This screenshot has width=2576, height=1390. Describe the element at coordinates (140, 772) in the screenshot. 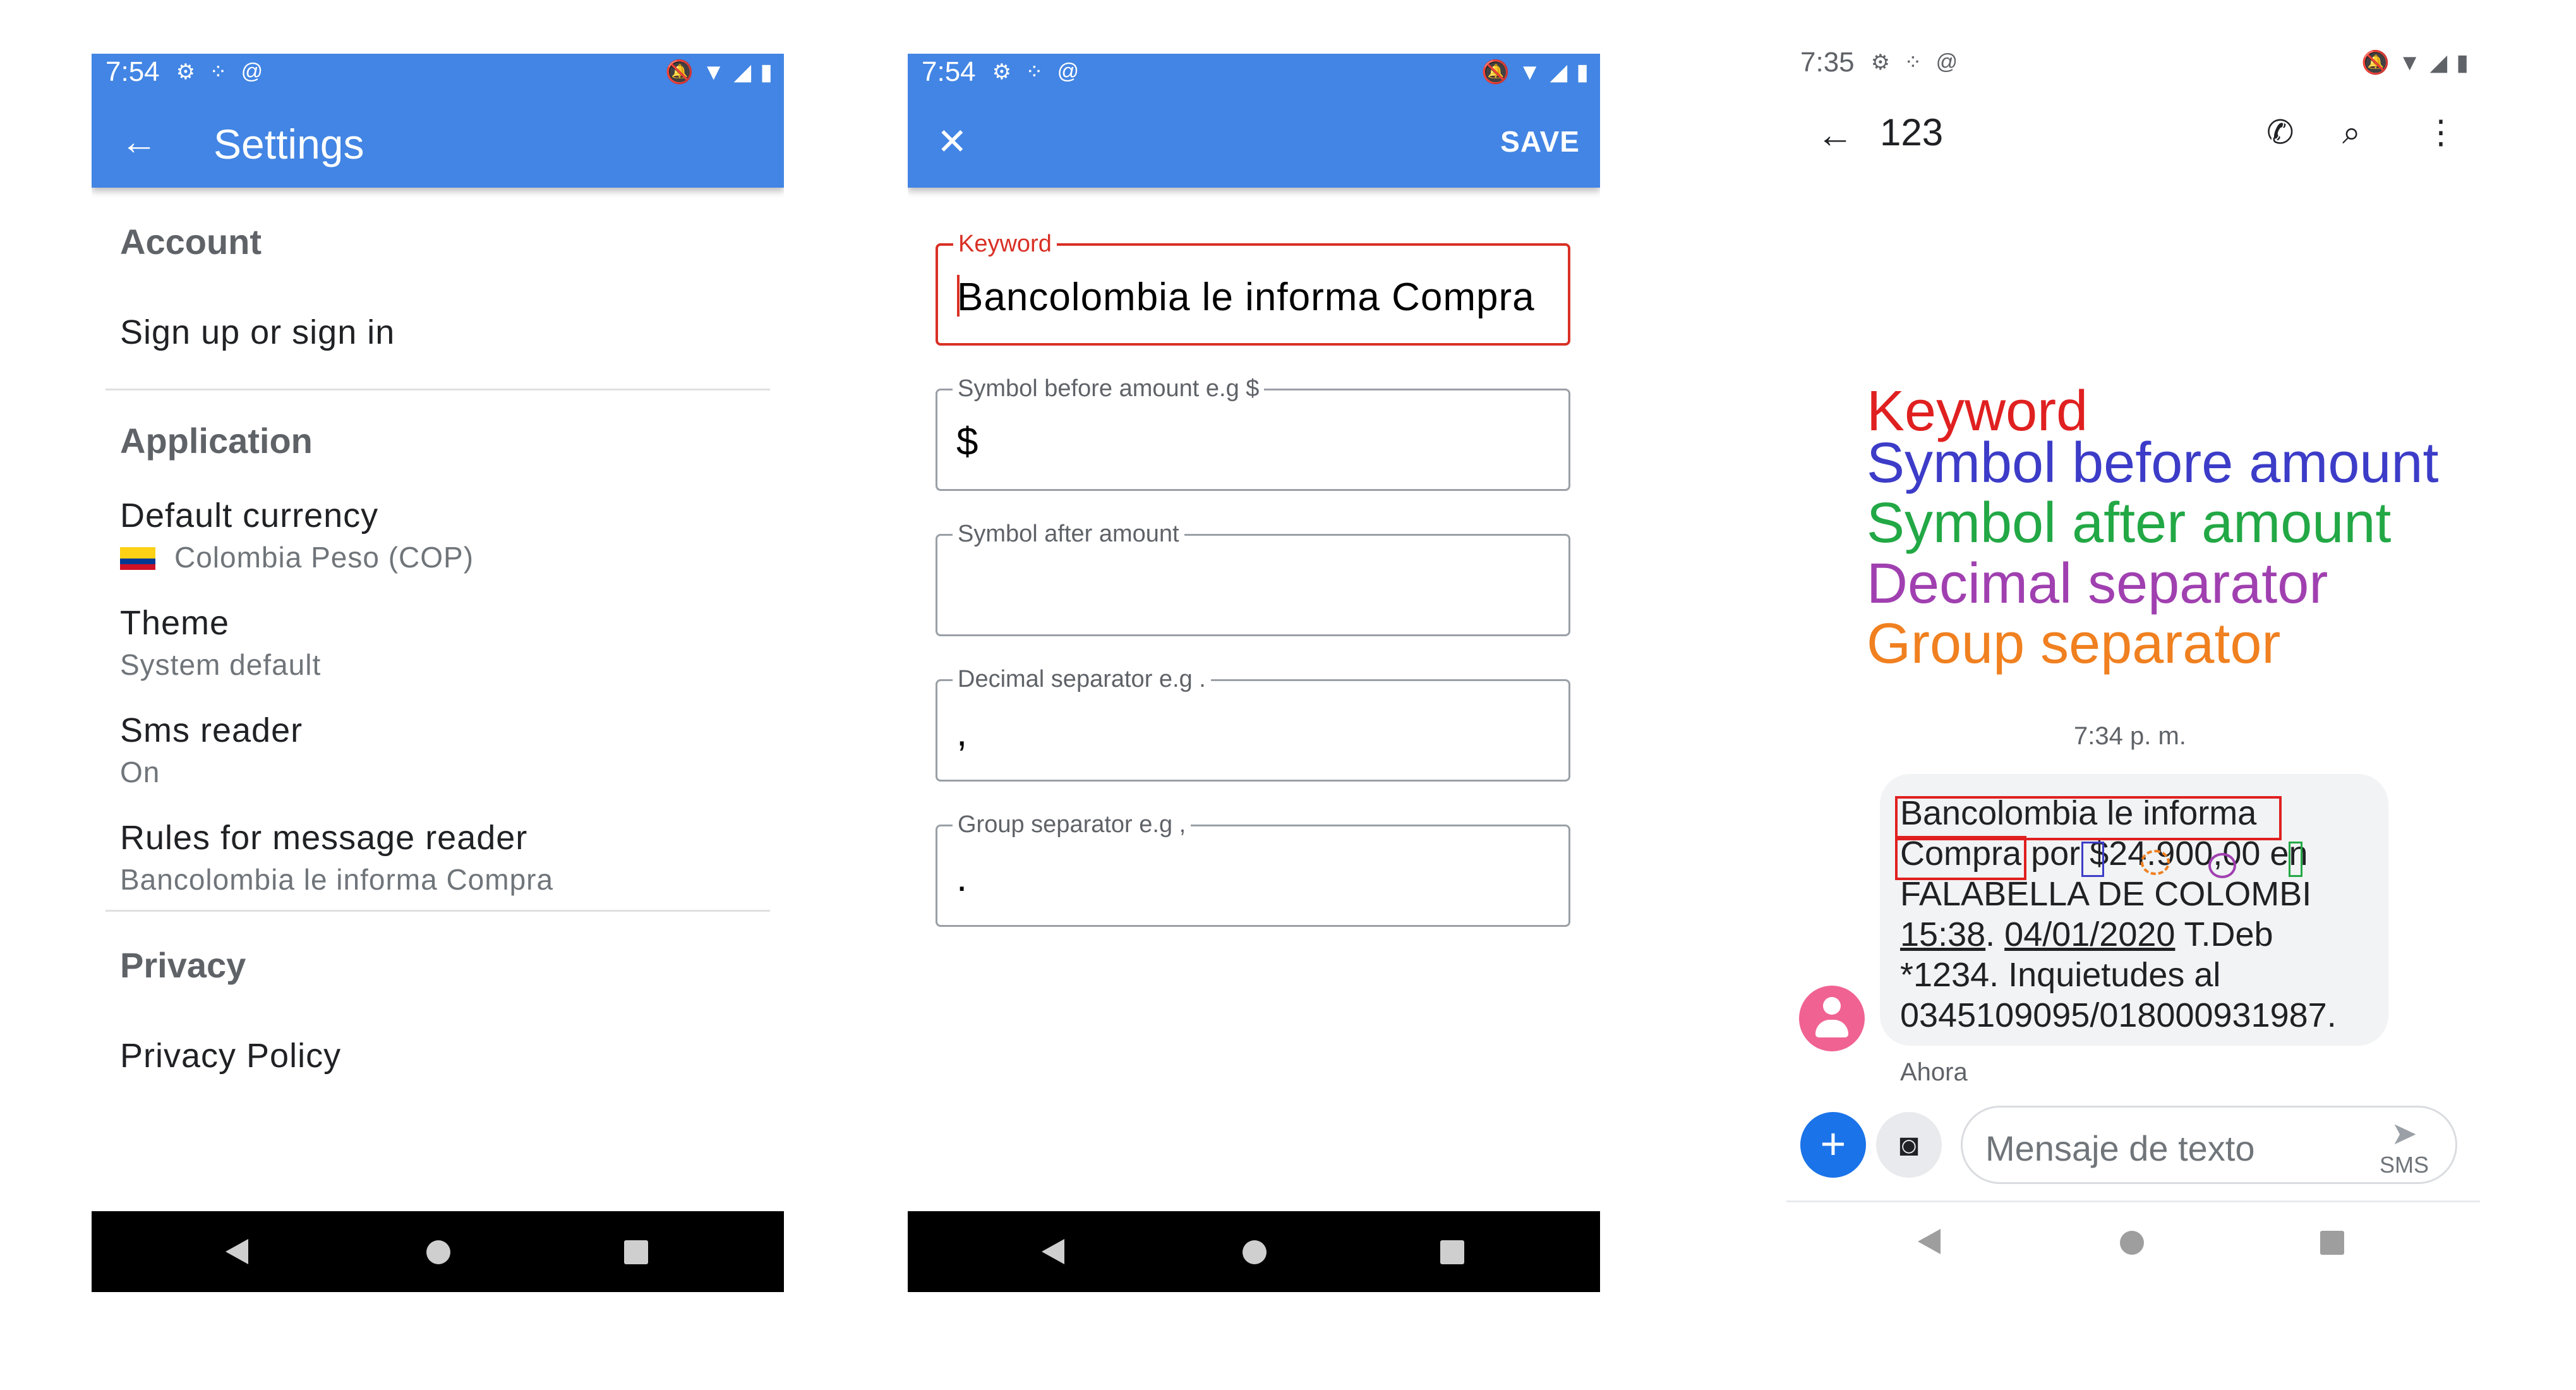

I see `sms-reader-value: On` at that location.